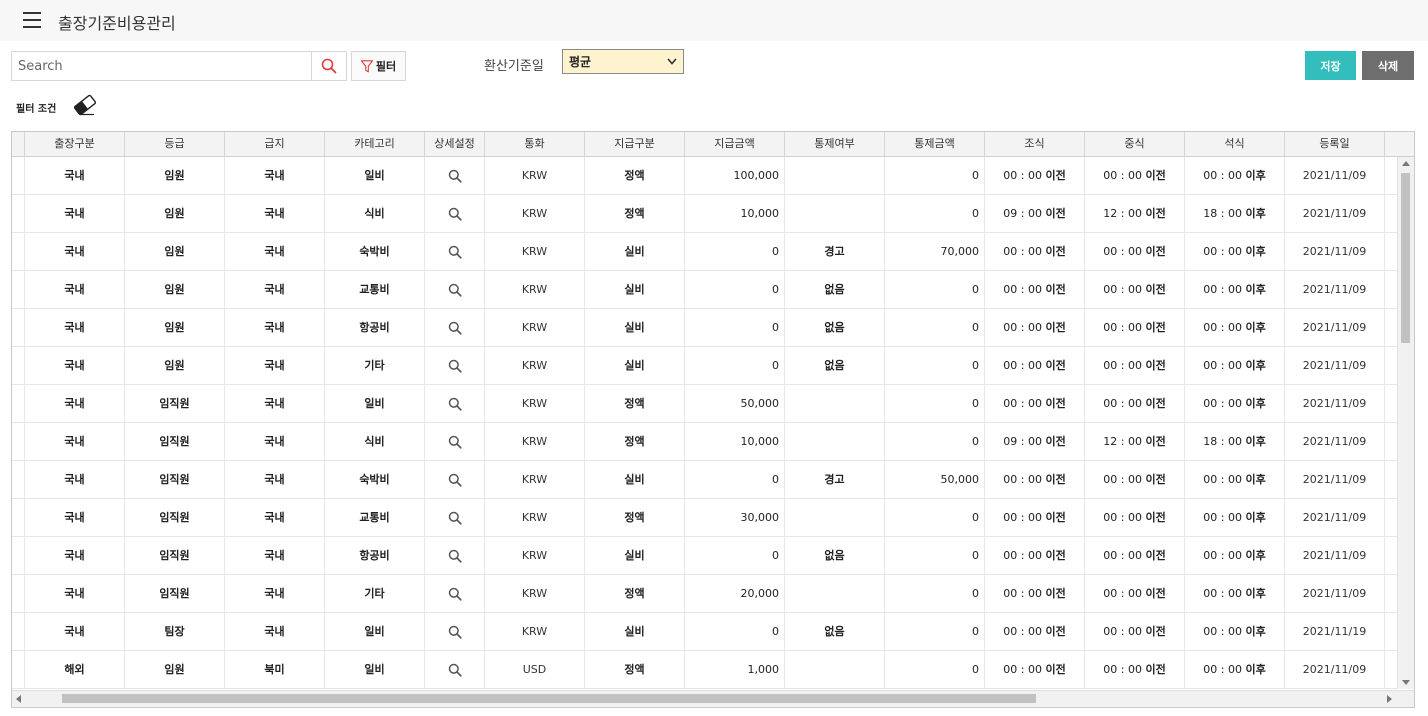  What do you see at coordinates (375, 328) in the screenshot?
I see `cell-category: 항공비` at bounding box center [375, 328].